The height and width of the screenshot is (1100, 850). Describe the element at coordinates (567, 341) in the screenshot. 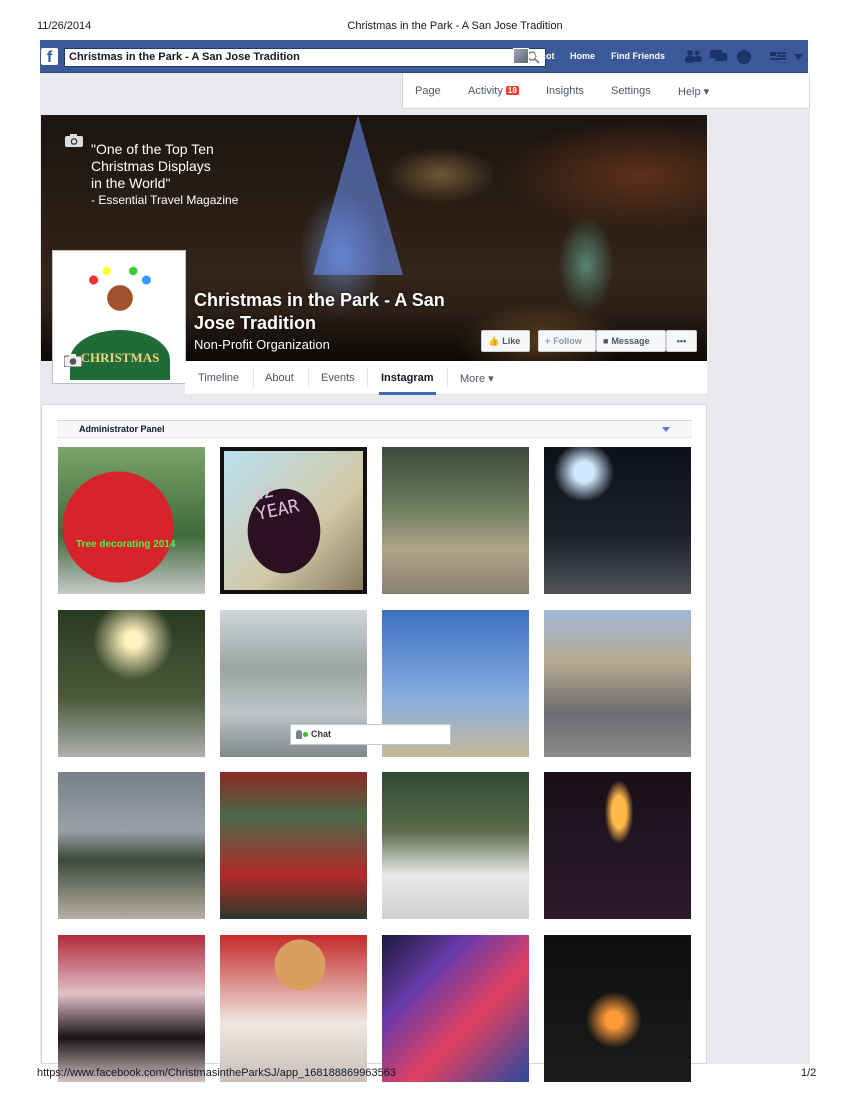

I see `follow-button: + Follow` at that location.